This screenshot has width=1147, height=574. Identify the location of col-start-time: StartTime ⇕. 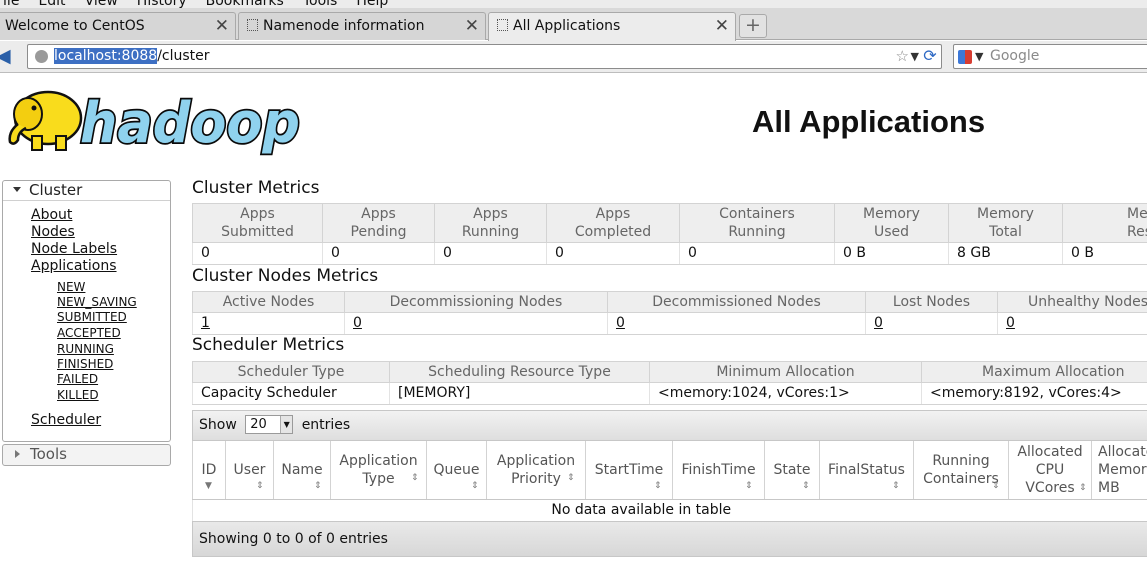
(629, 470).